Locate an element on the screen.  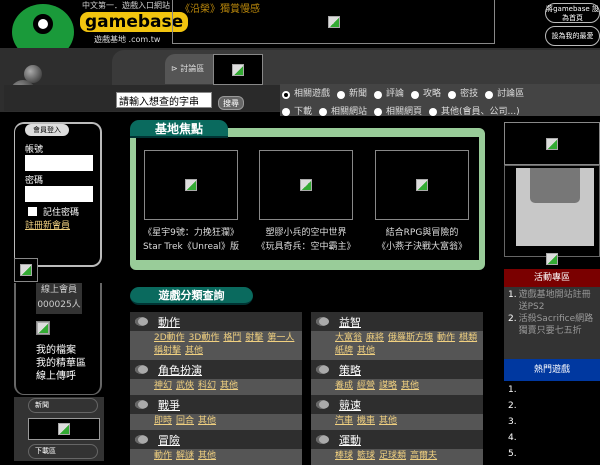
hot-game-item: 2. is located at coordinates (512, 406).